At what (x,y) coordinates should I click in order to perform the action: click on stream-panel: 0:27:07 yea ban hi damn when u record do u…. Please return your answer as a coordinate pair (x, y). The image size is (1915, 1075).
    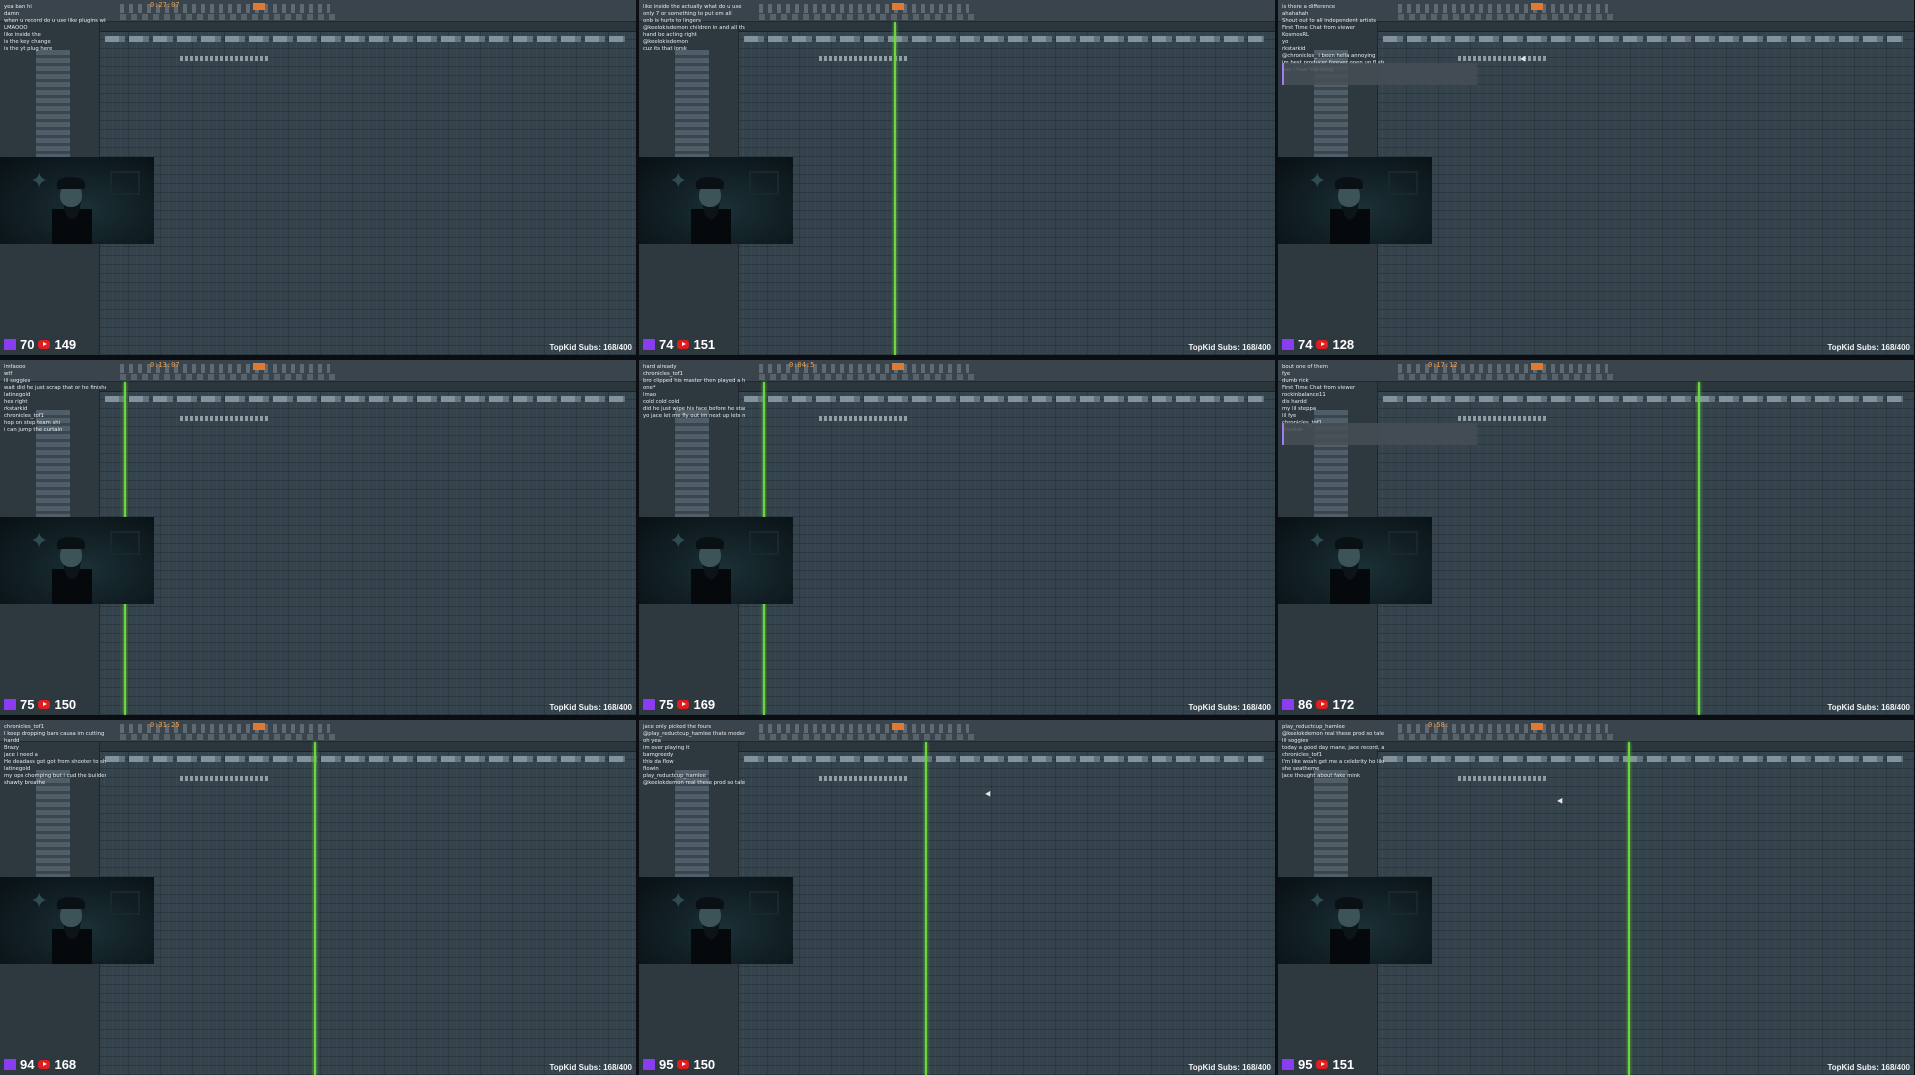
    Looking at the image, I should click on (318, 177).